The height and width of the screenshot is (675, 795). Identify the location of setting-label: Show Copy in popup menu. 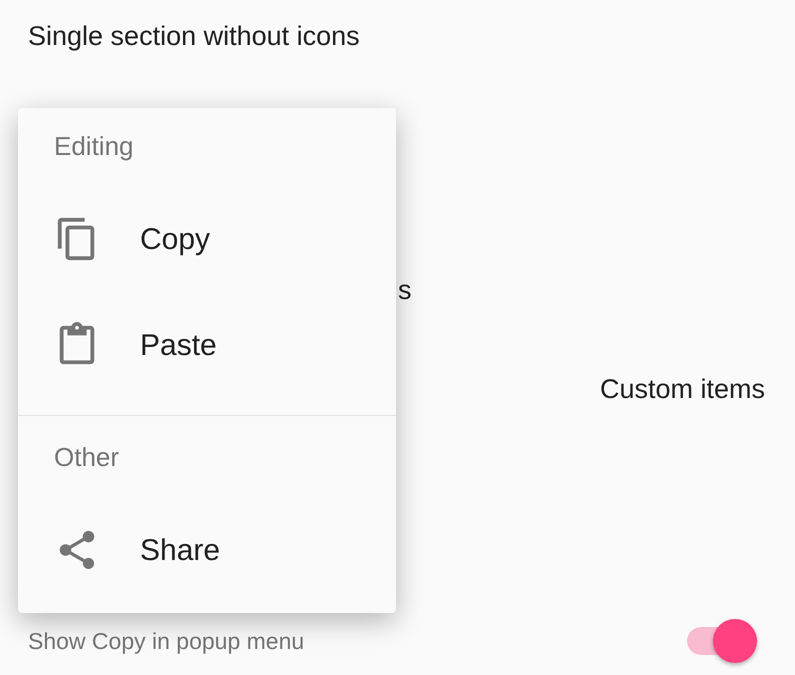
(166, 641).